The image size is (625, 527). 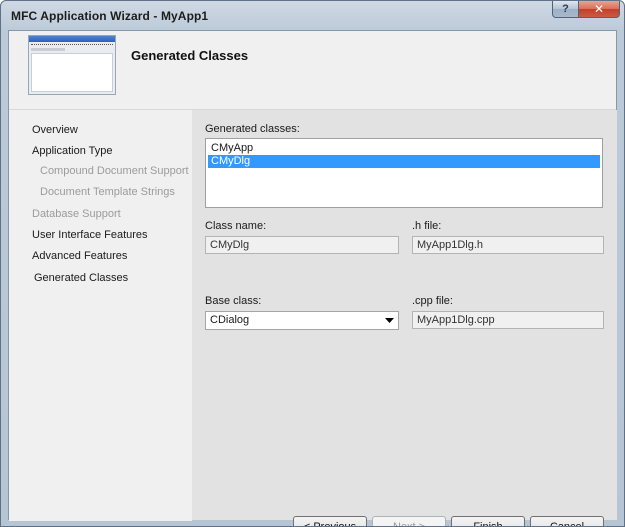 What do you see at coordinates (302, 320) in the screenshot?
I see `base-class-combo: CDialog` at bounding box center [302, 320].